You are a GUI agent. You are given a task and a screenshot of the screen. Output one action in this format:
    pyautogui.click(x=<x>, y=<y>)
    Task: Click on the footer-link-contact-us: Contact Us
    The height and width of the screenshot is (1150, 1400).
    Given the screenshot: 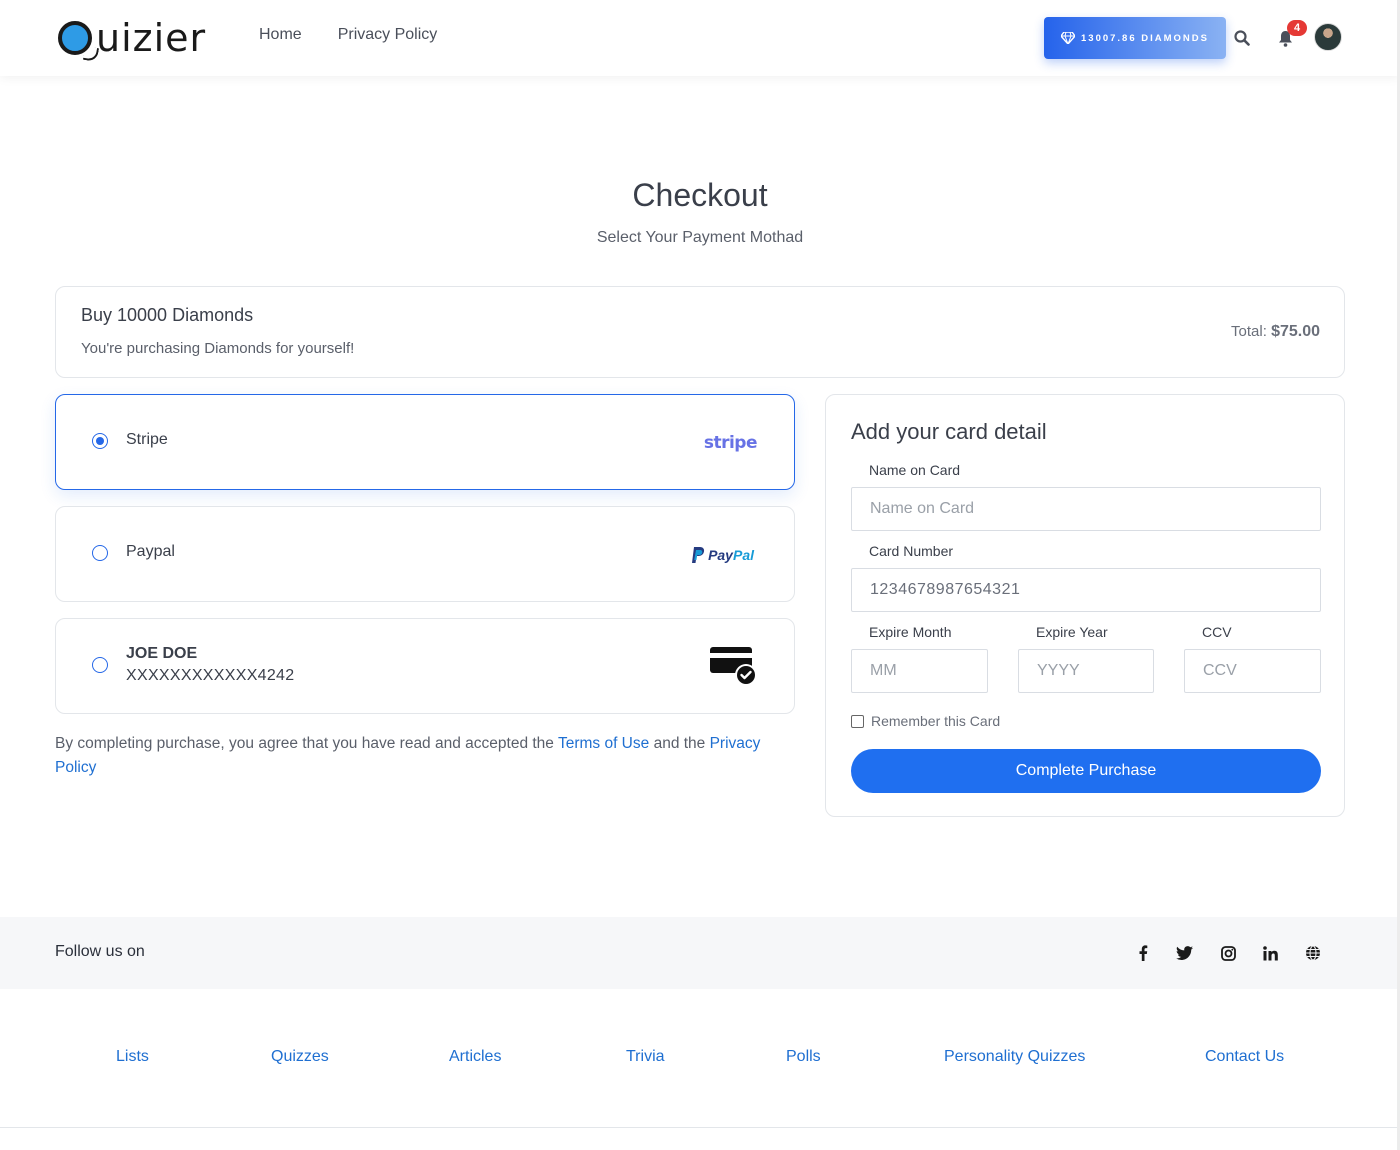 What is the action you would take?
    pyautogui.click(x=1244, y=1057)
    